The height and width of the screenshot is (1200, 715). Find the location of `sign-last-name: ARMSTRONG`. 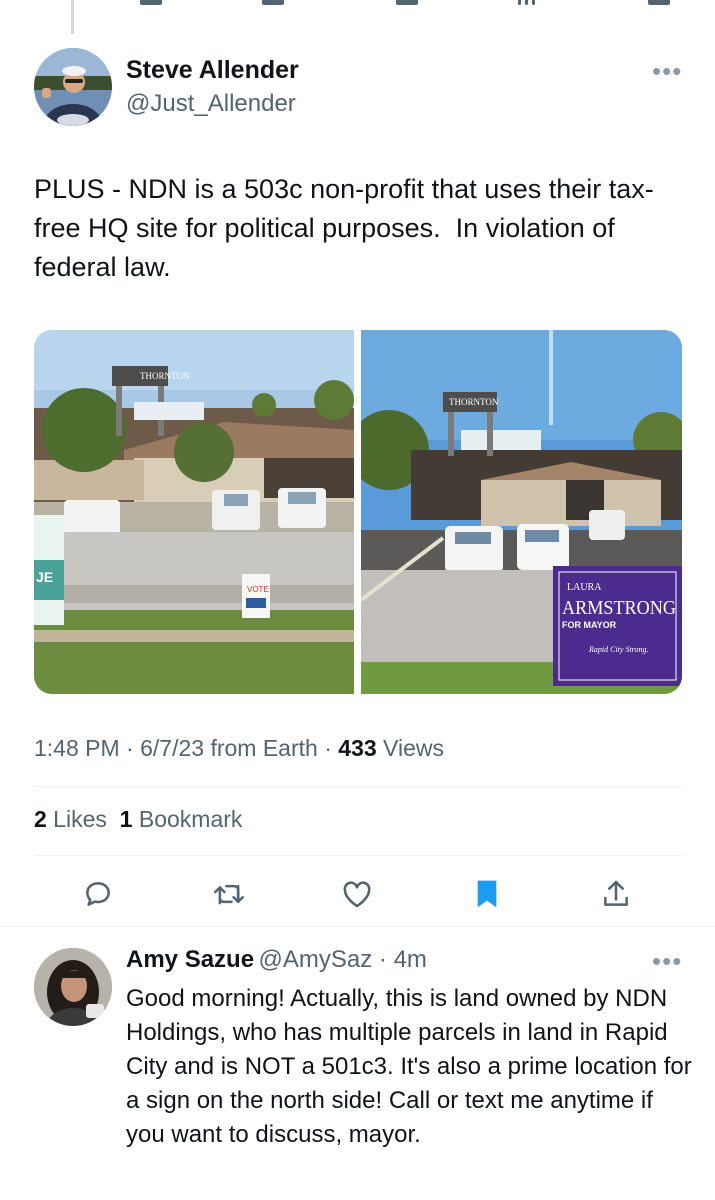

sign-last-name: ARMSTRONG is located at coordinates (619, 608).